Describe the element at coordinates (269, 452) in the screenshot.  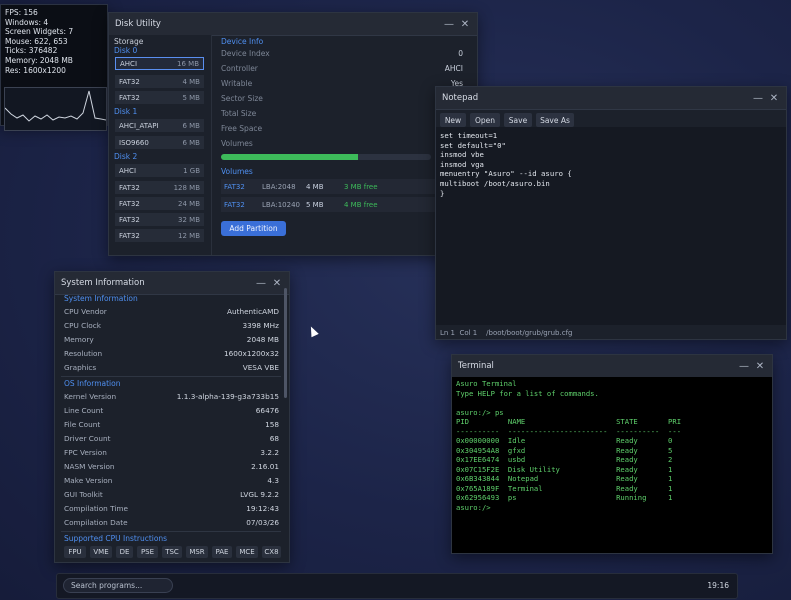
I see `info-value: 3.2.2` at that location.